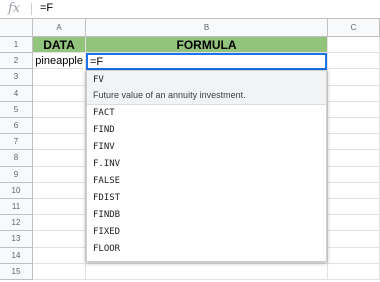 The width and height of the screenshot is (380, 282). I want to click on column-header-a: A, so click(59, 28).